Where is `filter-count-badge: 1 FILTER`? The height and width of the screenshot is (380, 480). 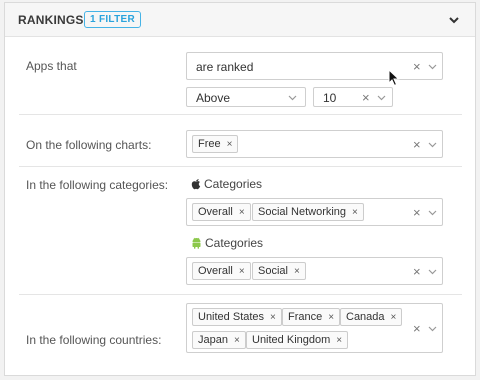 filter-count-badge: 1 FILTER is located at coordinates (112, 19).